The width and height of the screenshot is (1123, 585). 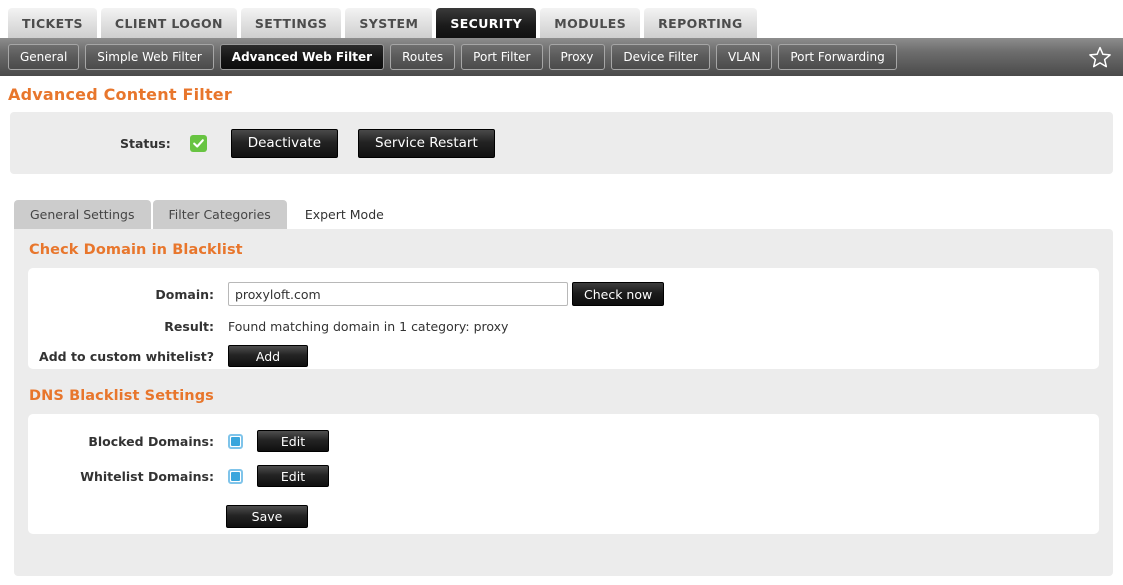 I want to click on subnav-item-label: Port Forwarding, so click(x=837, y=57).